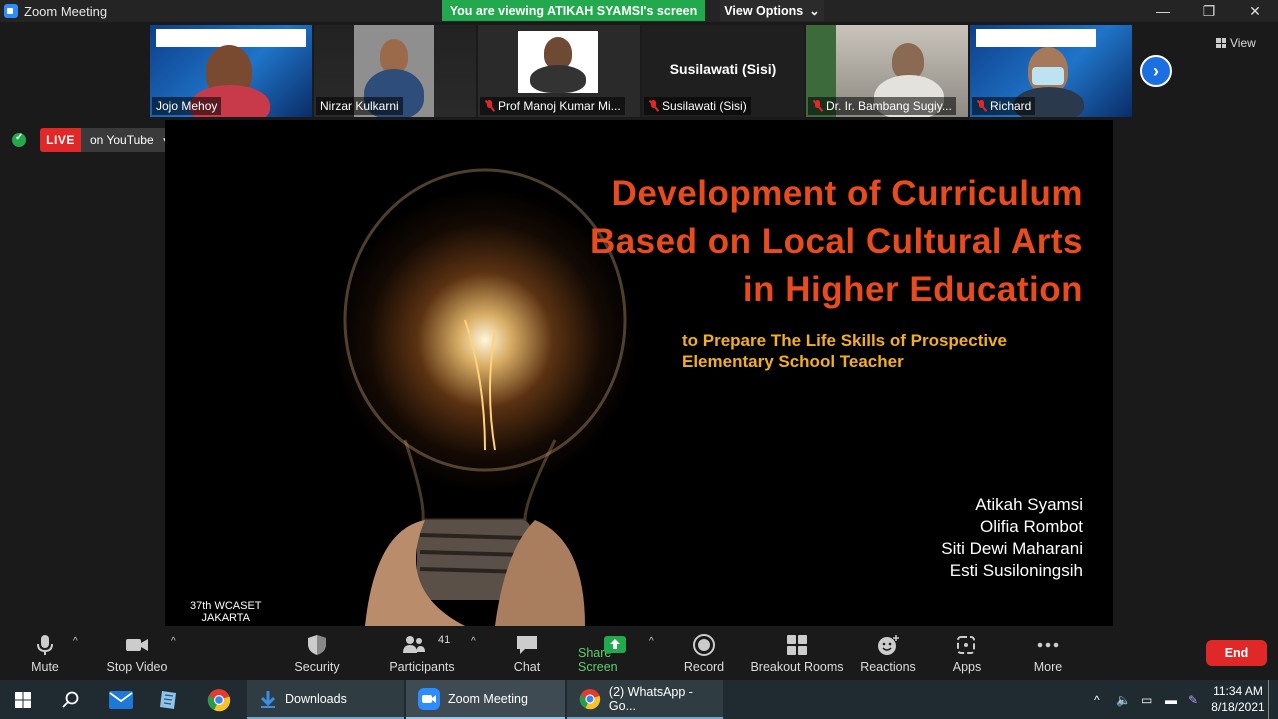 This screenshot has width=1278, height=719. What do you see at coordinates (325, 699) in the screenshot?
I see `taskbar-downloads: Downloads` at bounding box center [325, 699].